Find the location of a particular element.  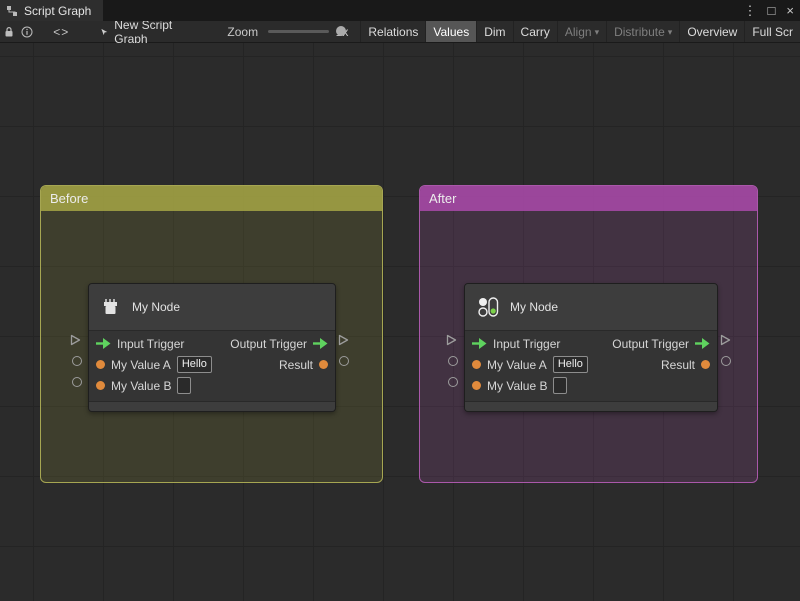

distribute-button: Distribute ▾ is located at coordinates (642, 31).